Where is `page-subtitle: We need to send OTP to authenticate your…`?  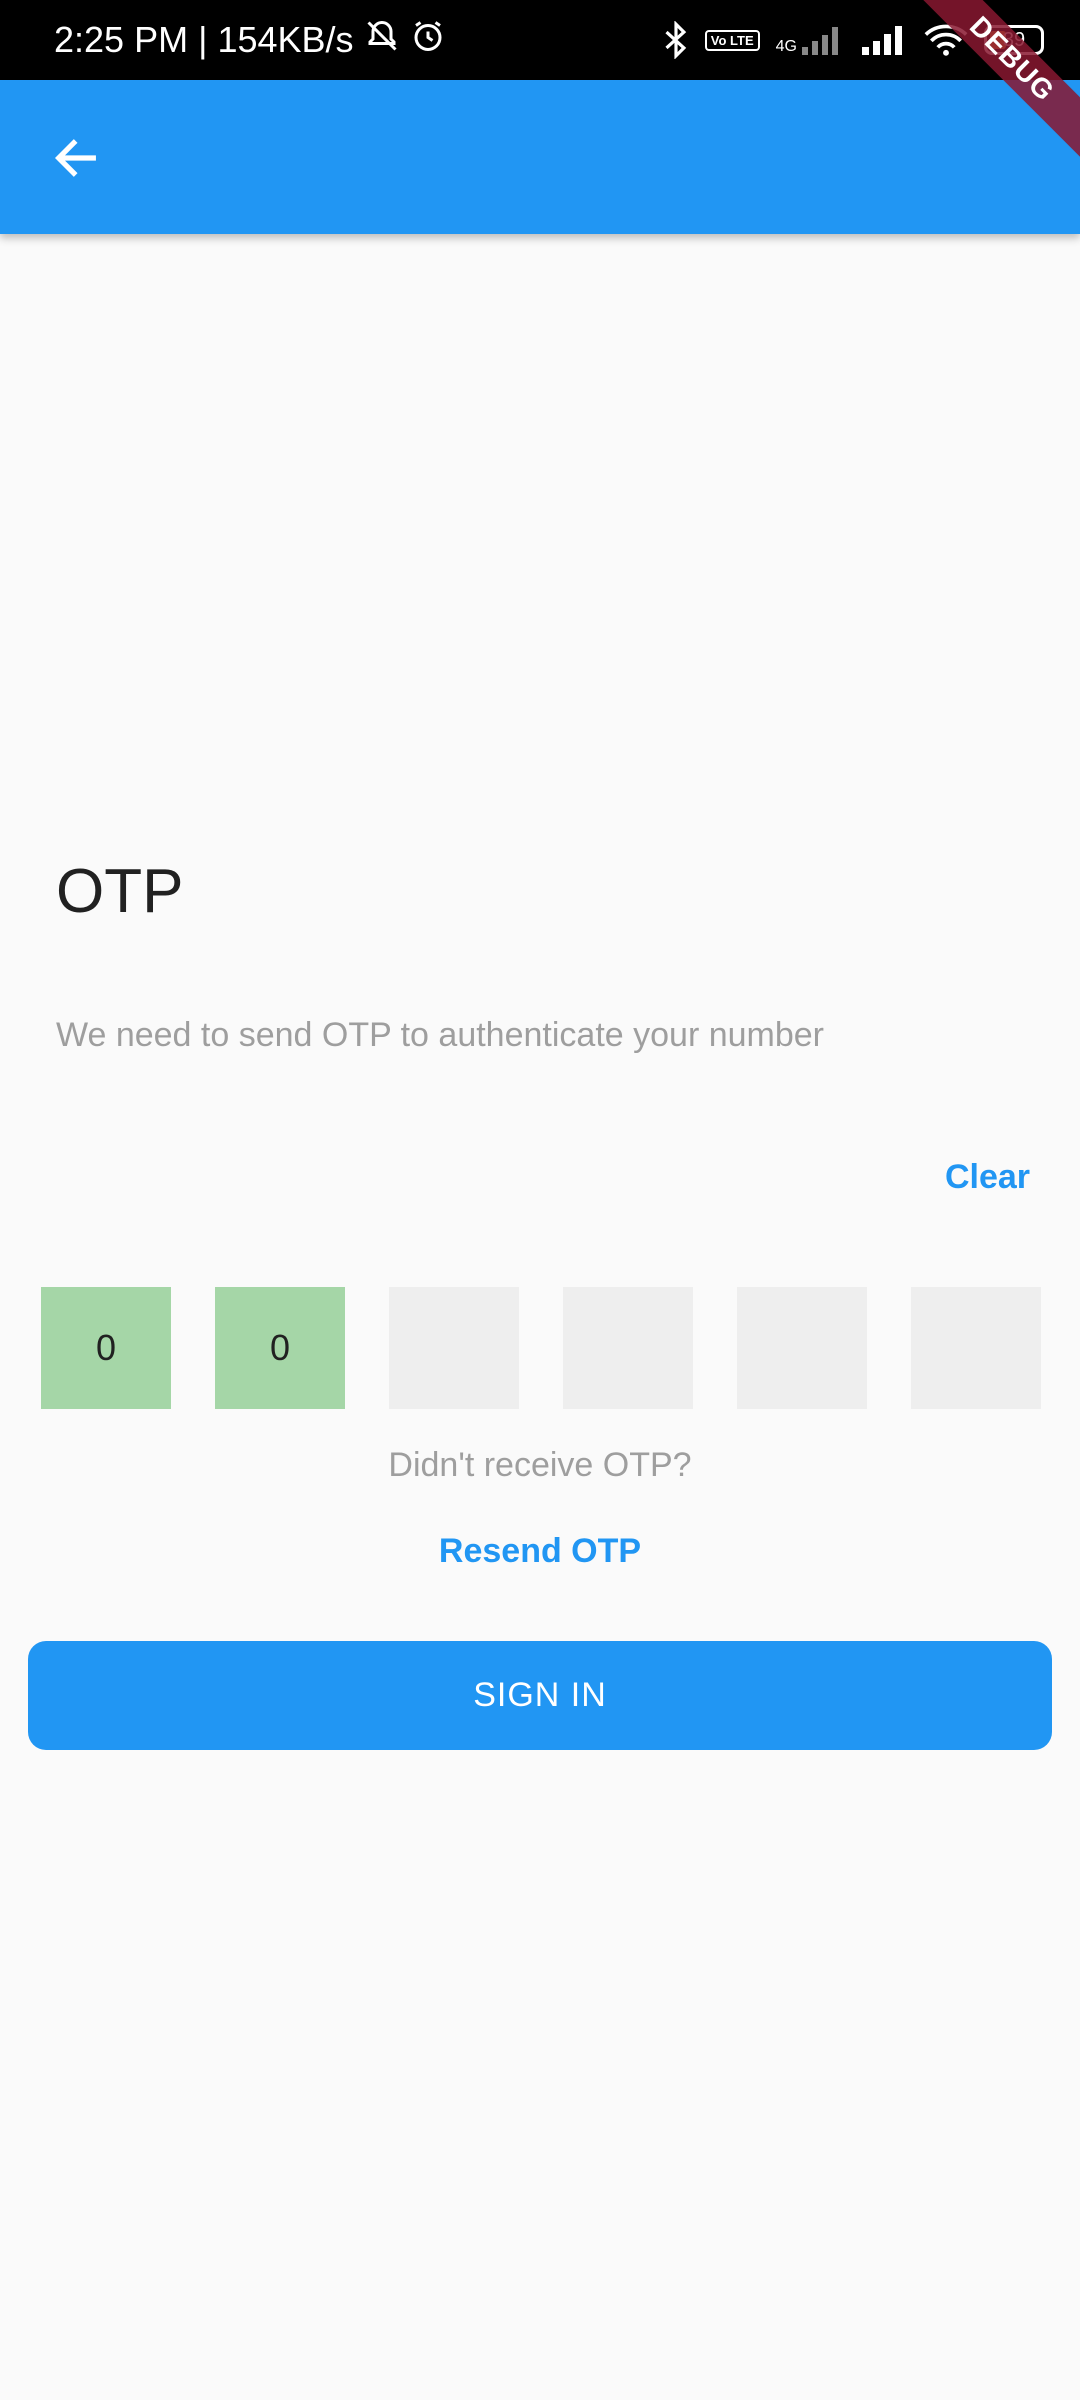 page-subtitle: We need to send OTP to authenticate your… is located at coordinates (440, 1035).